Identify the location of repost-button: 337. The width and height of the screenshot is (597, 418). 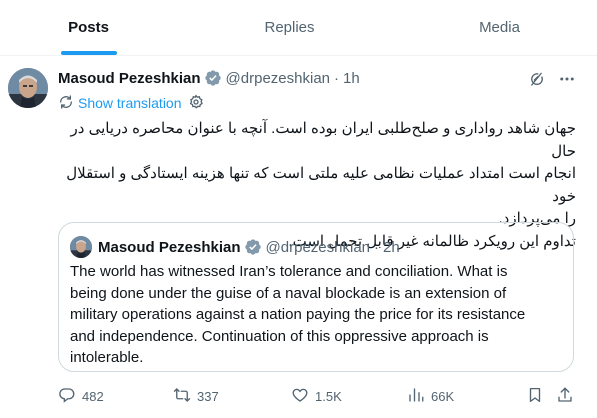
(196, 396).